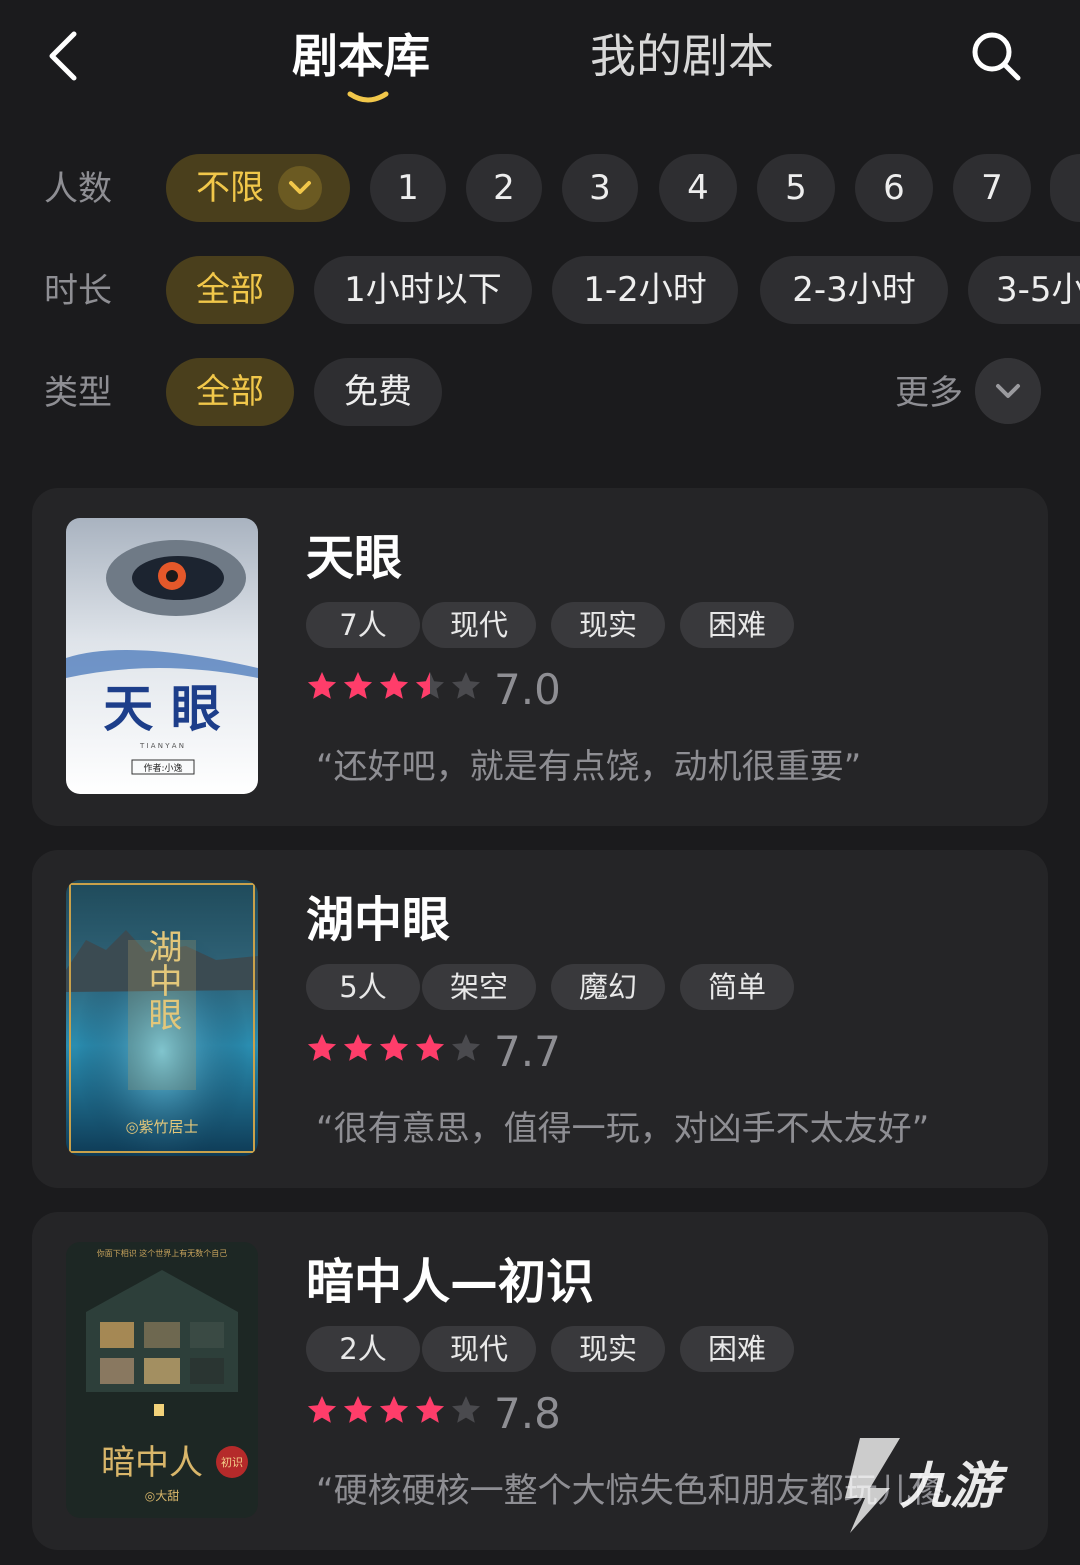 Image resolution: width=1080 pixels, height=1565 pixels. I want to click on chip-duration-2-3h: 2-3小时, so click(854, 290).